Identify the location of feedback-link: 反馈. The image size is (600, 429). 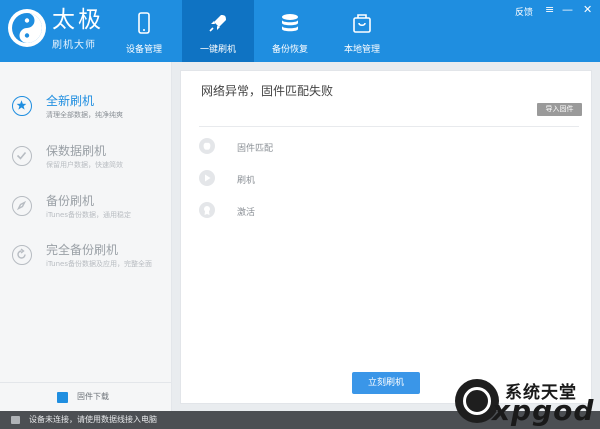
(524, 11).